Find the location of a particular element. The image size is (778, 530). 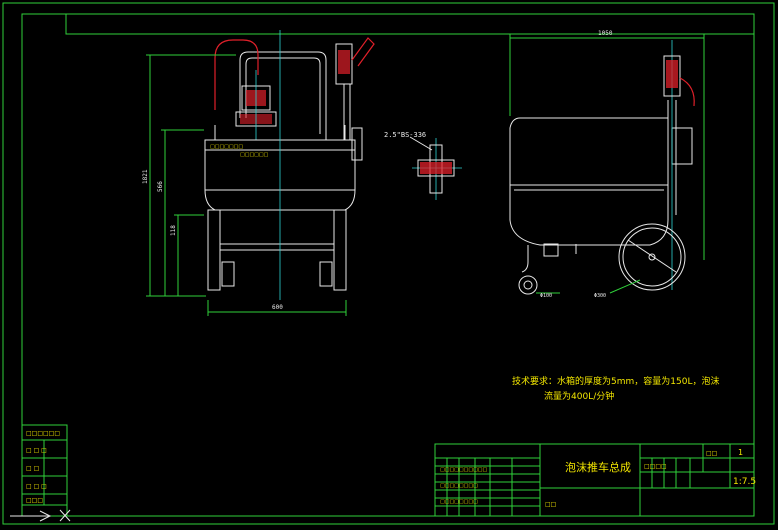

dim-small-wheel: Φ100 is located at coordinates (546, 296).